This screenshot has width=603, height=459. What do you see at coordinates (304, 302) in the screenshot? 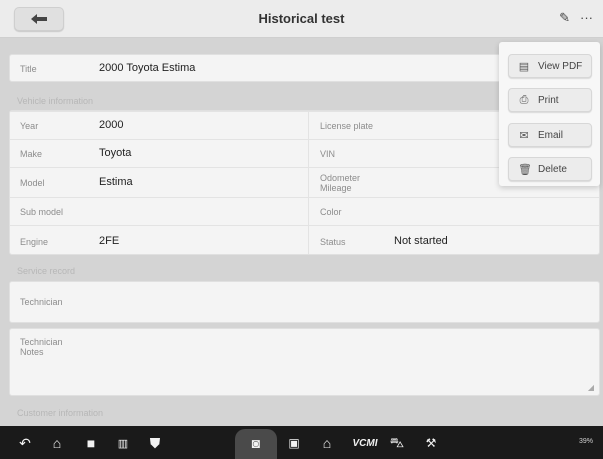
I see `technician-field: Technician` at bounding box center [304, 302].